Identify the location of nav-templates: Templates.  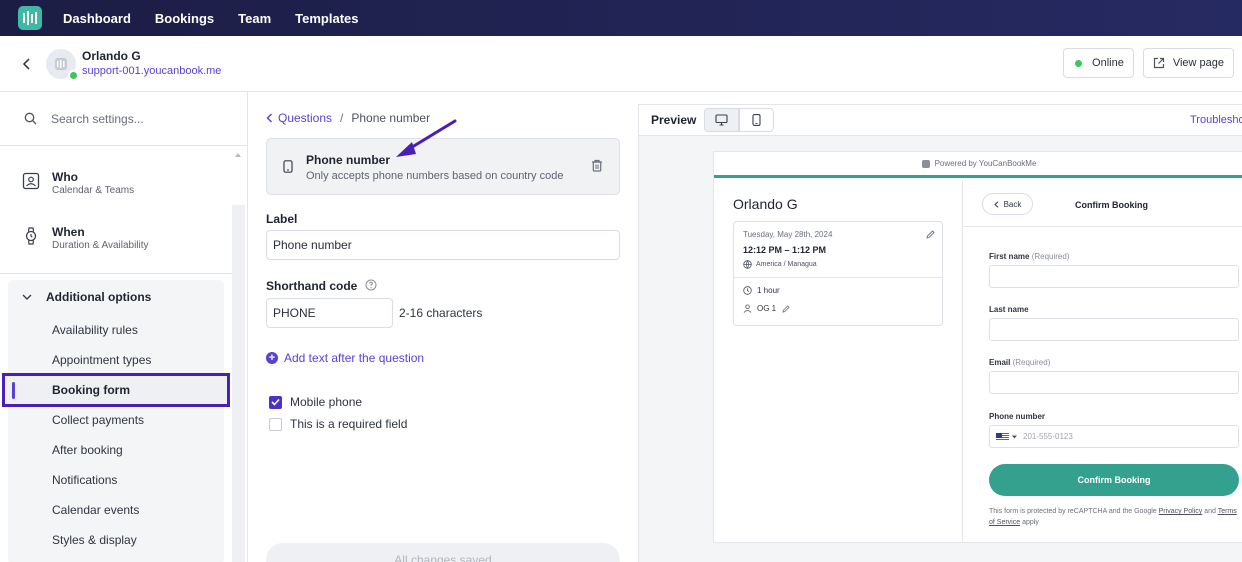
(326, 18).